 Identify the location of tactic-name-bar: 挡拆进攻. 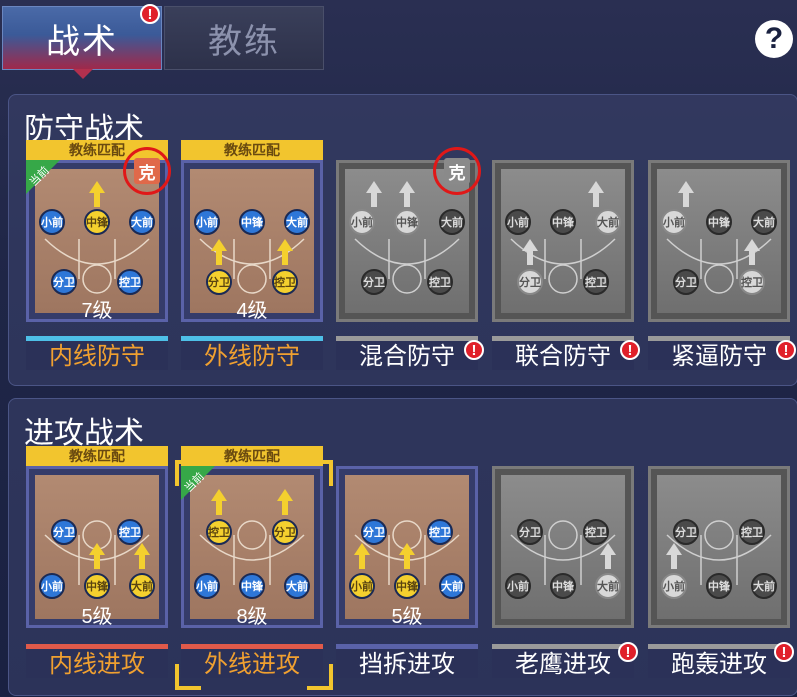
(407, 661).